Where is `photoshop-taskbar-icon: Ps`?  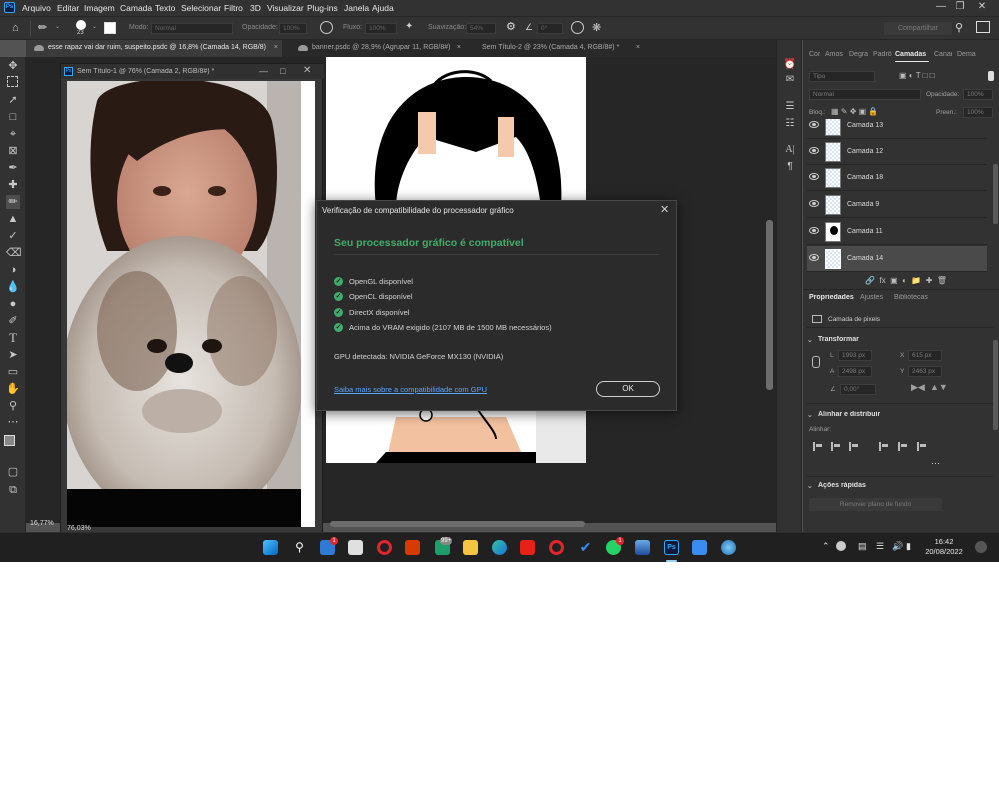 photoshop-taskbar-icon: Ps is located at coordinates (671, 547).